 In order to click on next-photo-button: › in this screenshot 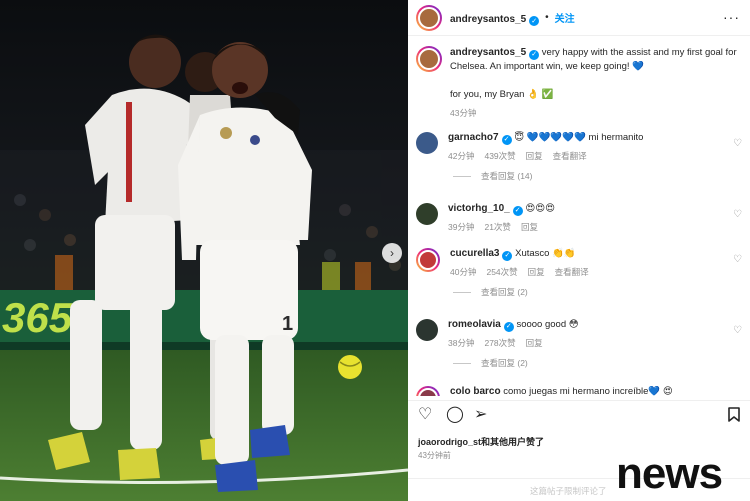, I will do `click(392, 253)`.